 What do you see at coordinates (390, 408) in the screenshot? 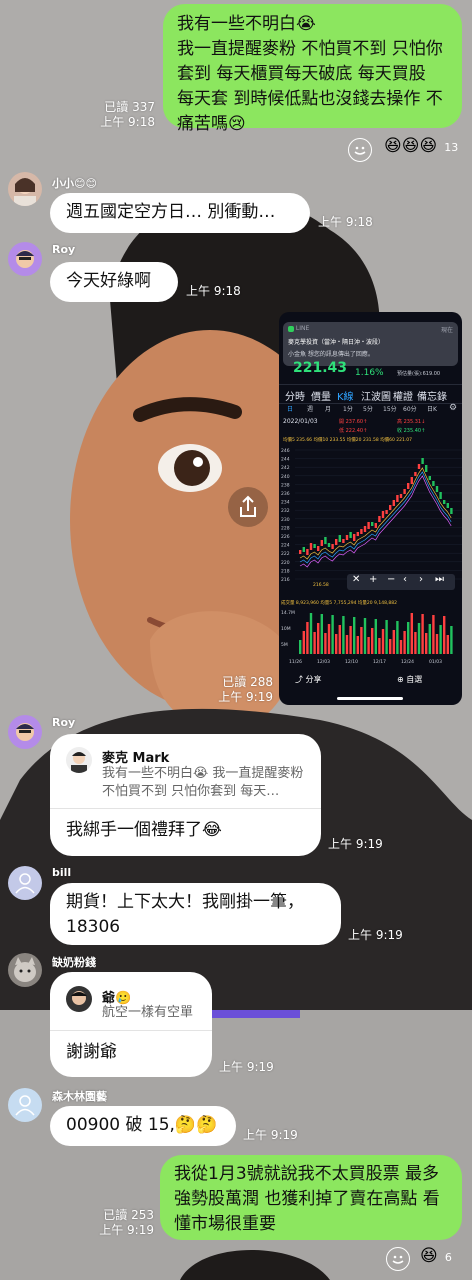
I see `period-15min: 15分` at bounding box center [390, 408].